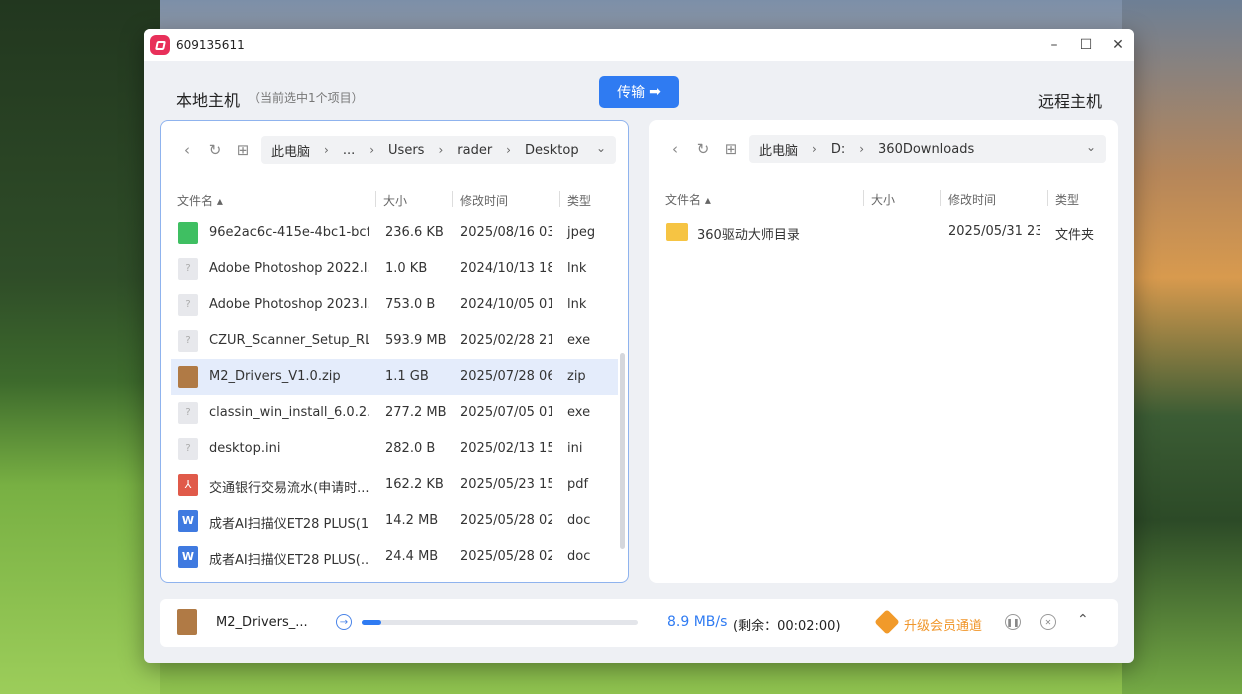 The width and height of the screenshot is (1242, 694). What do you see at coordinates (1083, 620) in the screenshot?
I see `chevron-up-icon: ⌃` at bounding box center [1083, 620].